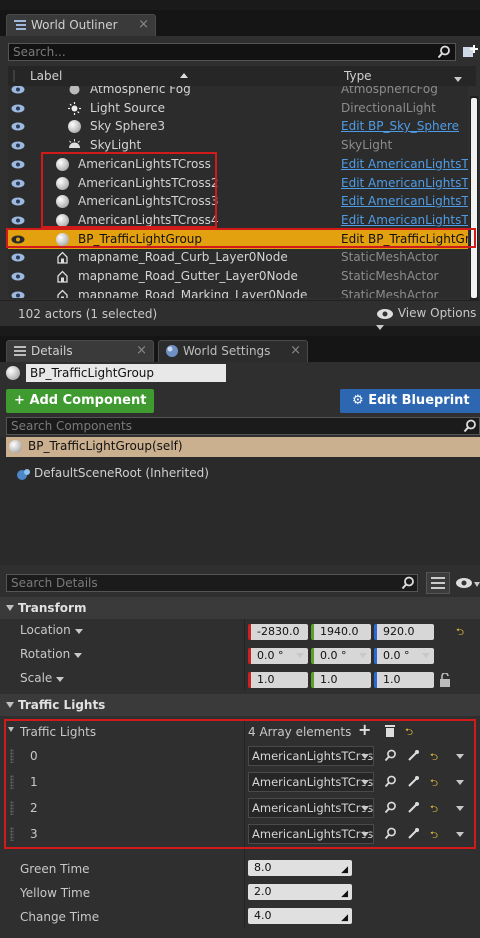 The image size is (480, 938). What do you see at coordinates (42, 678) in the screenshot?
I see `scale-label: Scale` at bounding box center [42, 678].